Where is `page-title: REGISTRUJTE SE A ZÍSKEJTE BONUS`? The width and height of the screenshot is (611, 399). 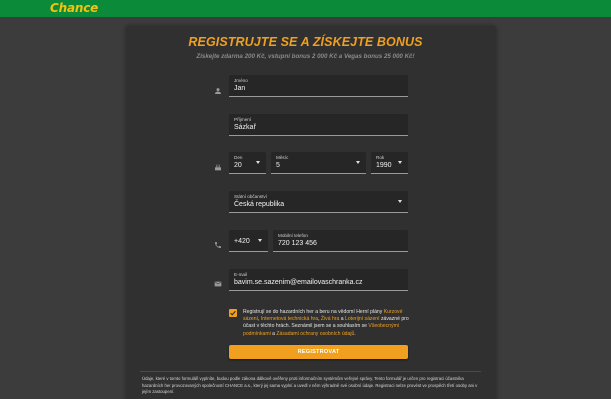
page-title: REGISTRUJTE SE A ZÍSKEJTE BONUS is located at coordinates (305, 42).